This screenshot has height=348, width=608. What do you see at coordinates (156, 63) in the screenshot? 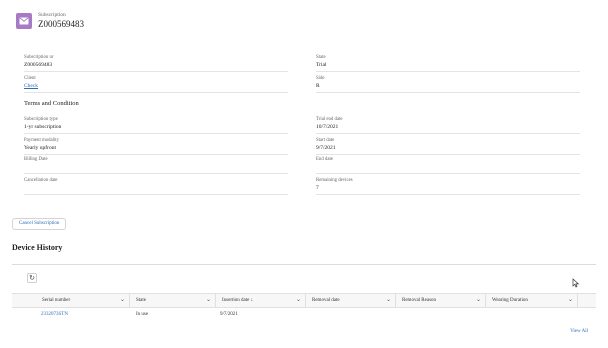
I see `subscription-nr-field: Subscription nr Z000569483` at bounding box center [156, 63].